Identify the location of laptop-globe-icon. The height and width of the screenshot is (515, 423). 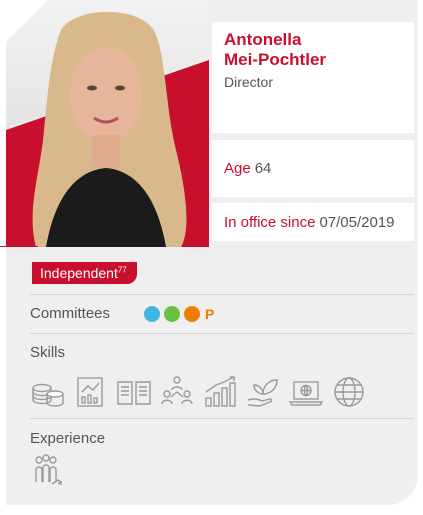
(306, 392).